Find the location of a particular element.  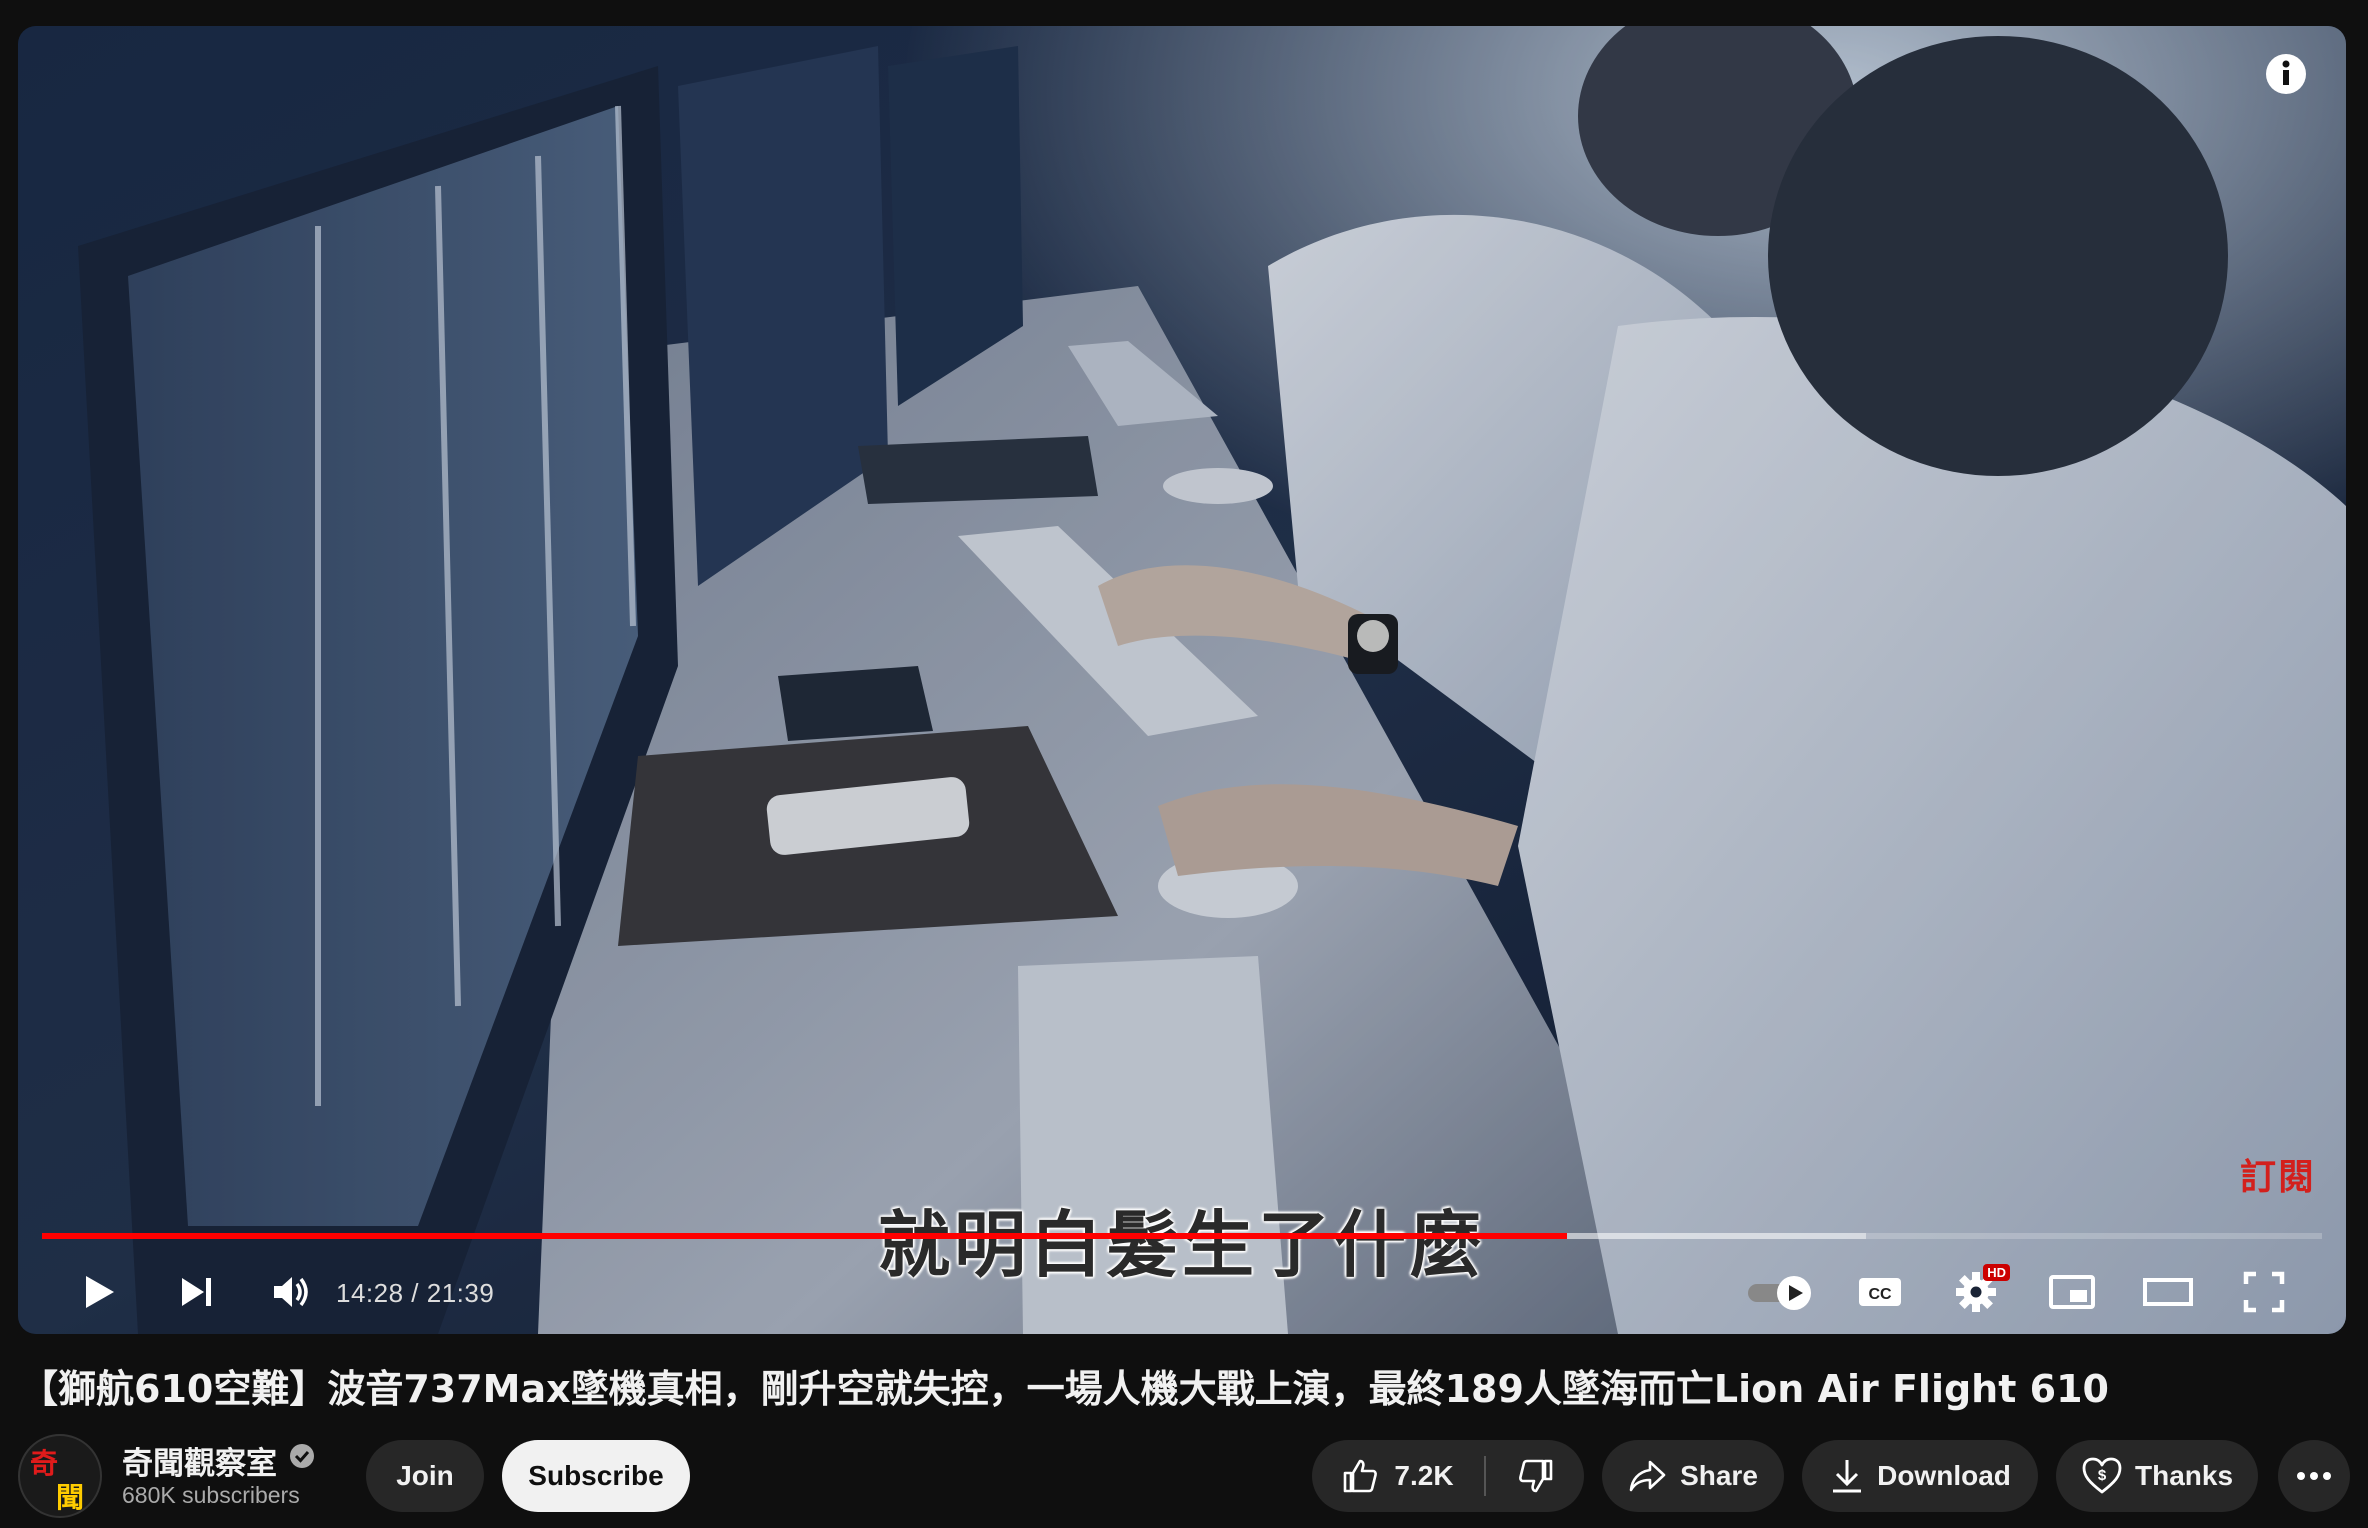

join-button: Join is located at coordinates (425, 1476).